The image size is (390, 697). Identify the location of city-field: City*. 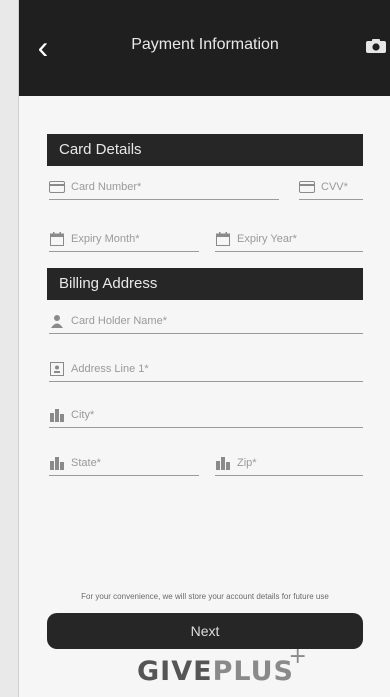
(206, 415).